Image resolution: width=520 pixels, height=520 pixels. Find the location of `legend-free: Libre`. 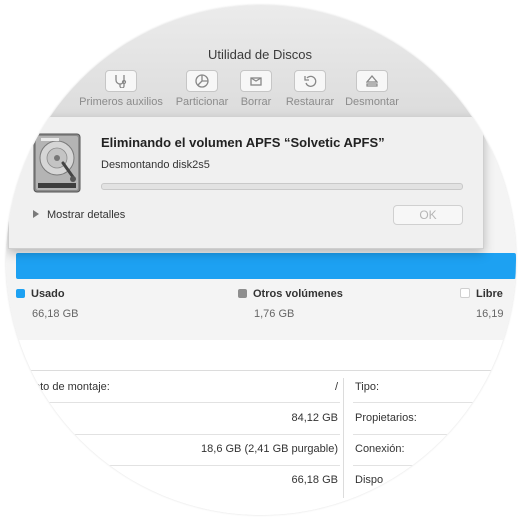

legend-free: Libre is located at coordinates (481, 294).